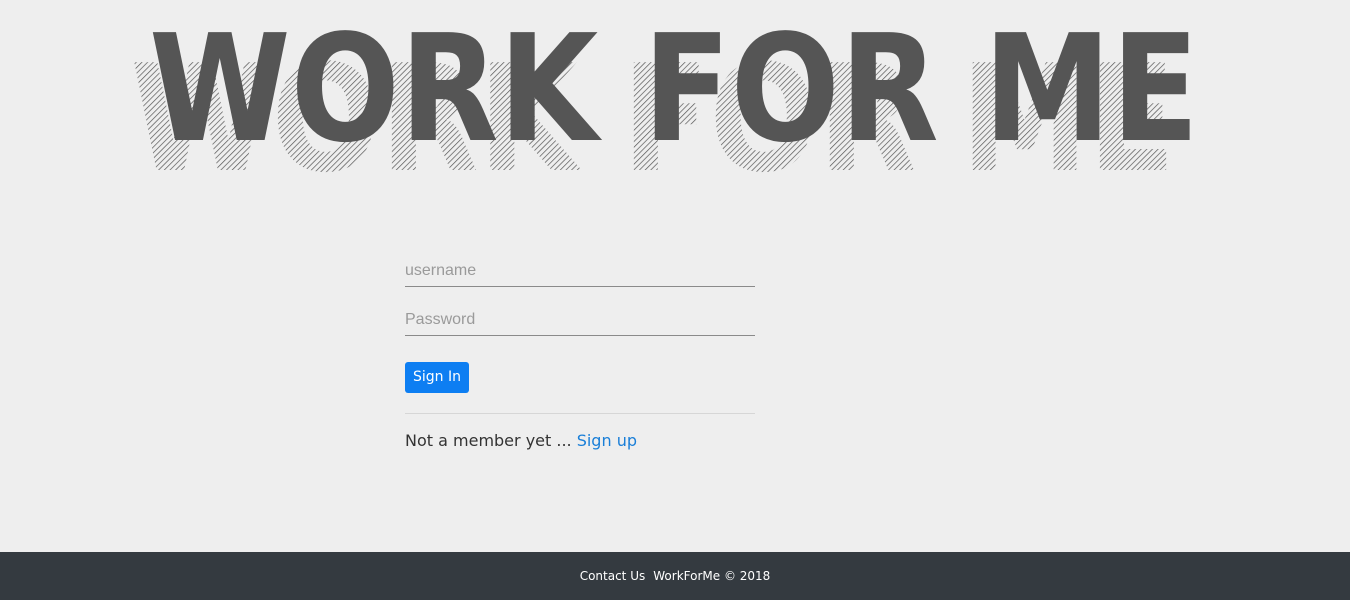  What do you see at coordinates (580, 413) in the screenshot?
I see `form-divider` at bounding box center [580, 413].